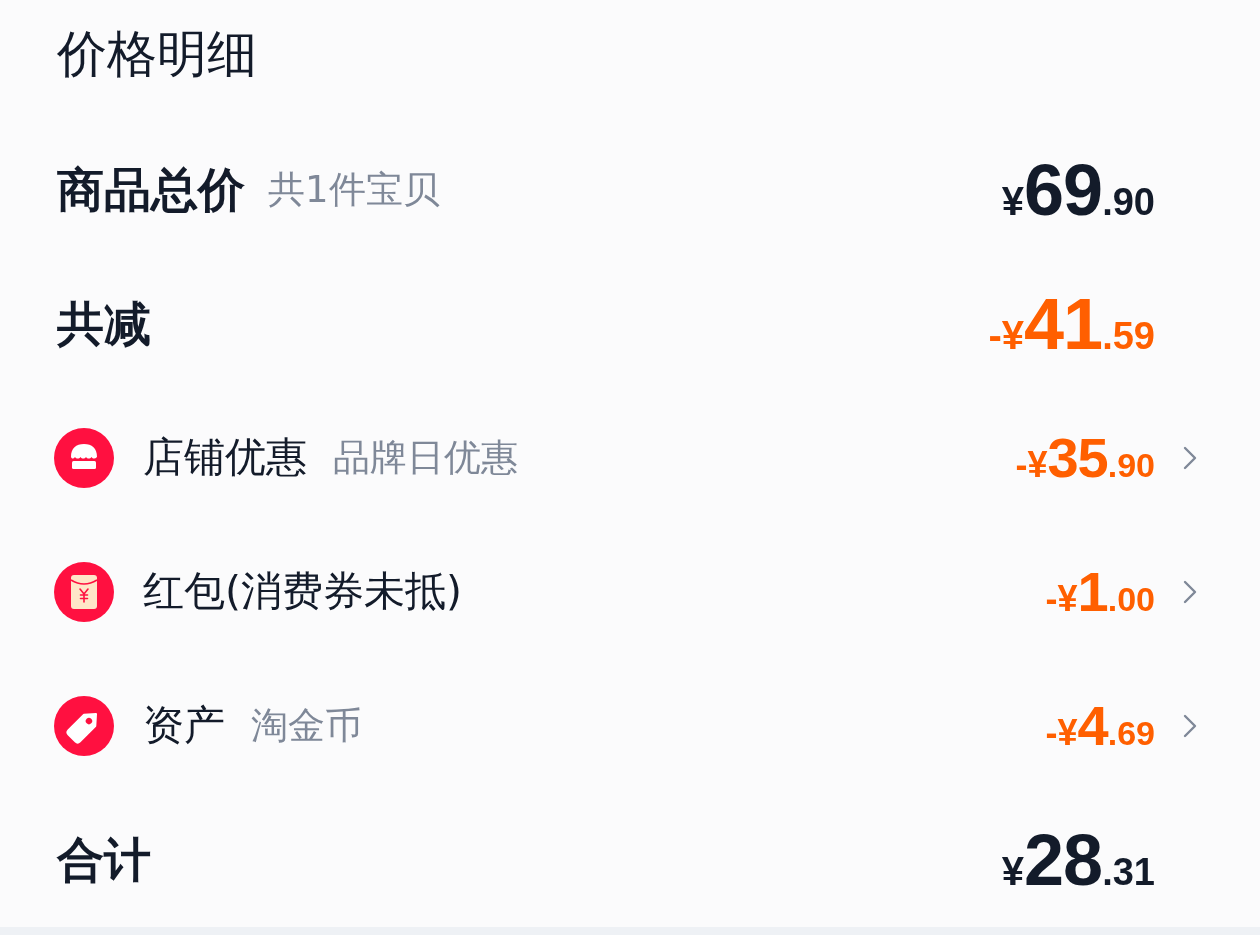 This screenshot has height=935, width=1260. I want to click on price-amount: -¥35.90, so click(1085, 458).